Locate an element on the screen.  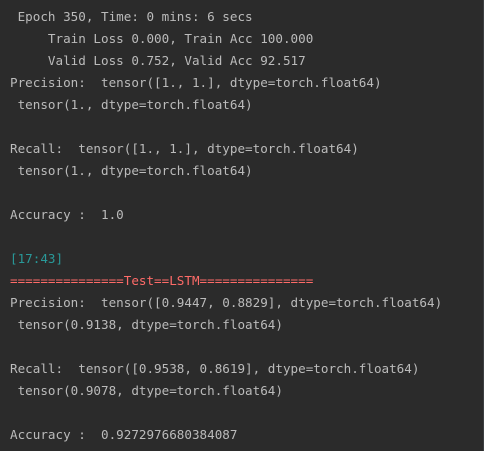
console-line-accuracy: Accuracy : 1.0 is located at coordinates (67, 214).